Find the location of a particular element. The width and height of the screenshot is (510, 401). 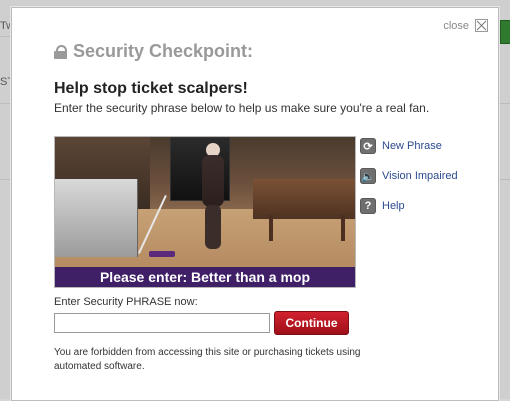

modal-title: Security Checkpoint: is located at coordinates (153, 51).